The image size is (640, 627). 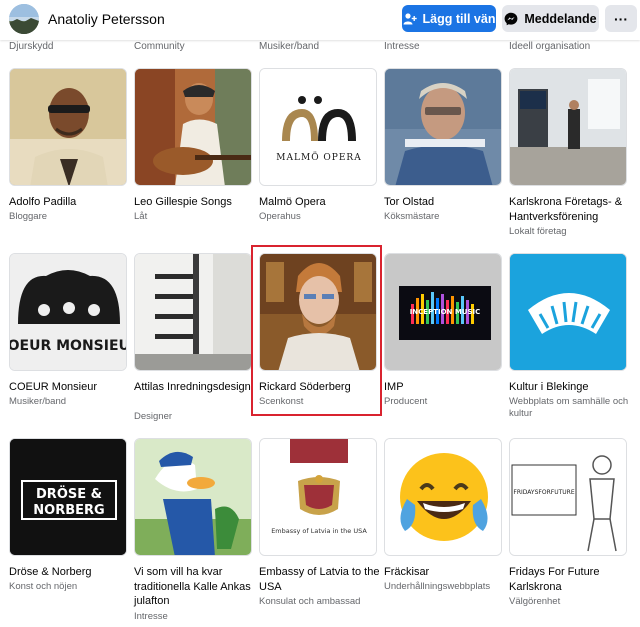 I want to click on page-card: Leo Gillespie Songs Låt, so click(x=195, y=153).